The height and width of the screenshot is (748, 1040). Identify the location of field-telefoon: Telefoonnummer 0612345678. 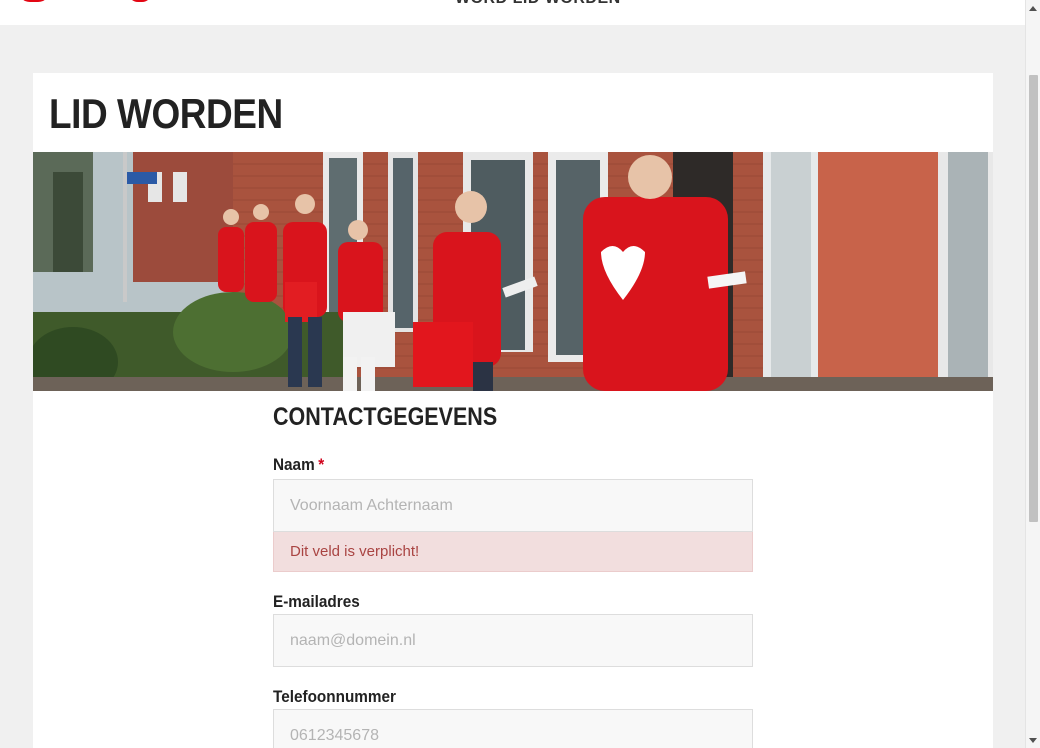
(513, 717).